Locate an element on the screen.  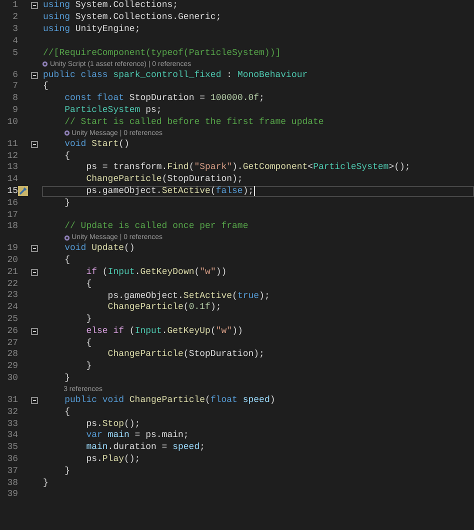
line-number: 22 is located at coordinates (12, 284).